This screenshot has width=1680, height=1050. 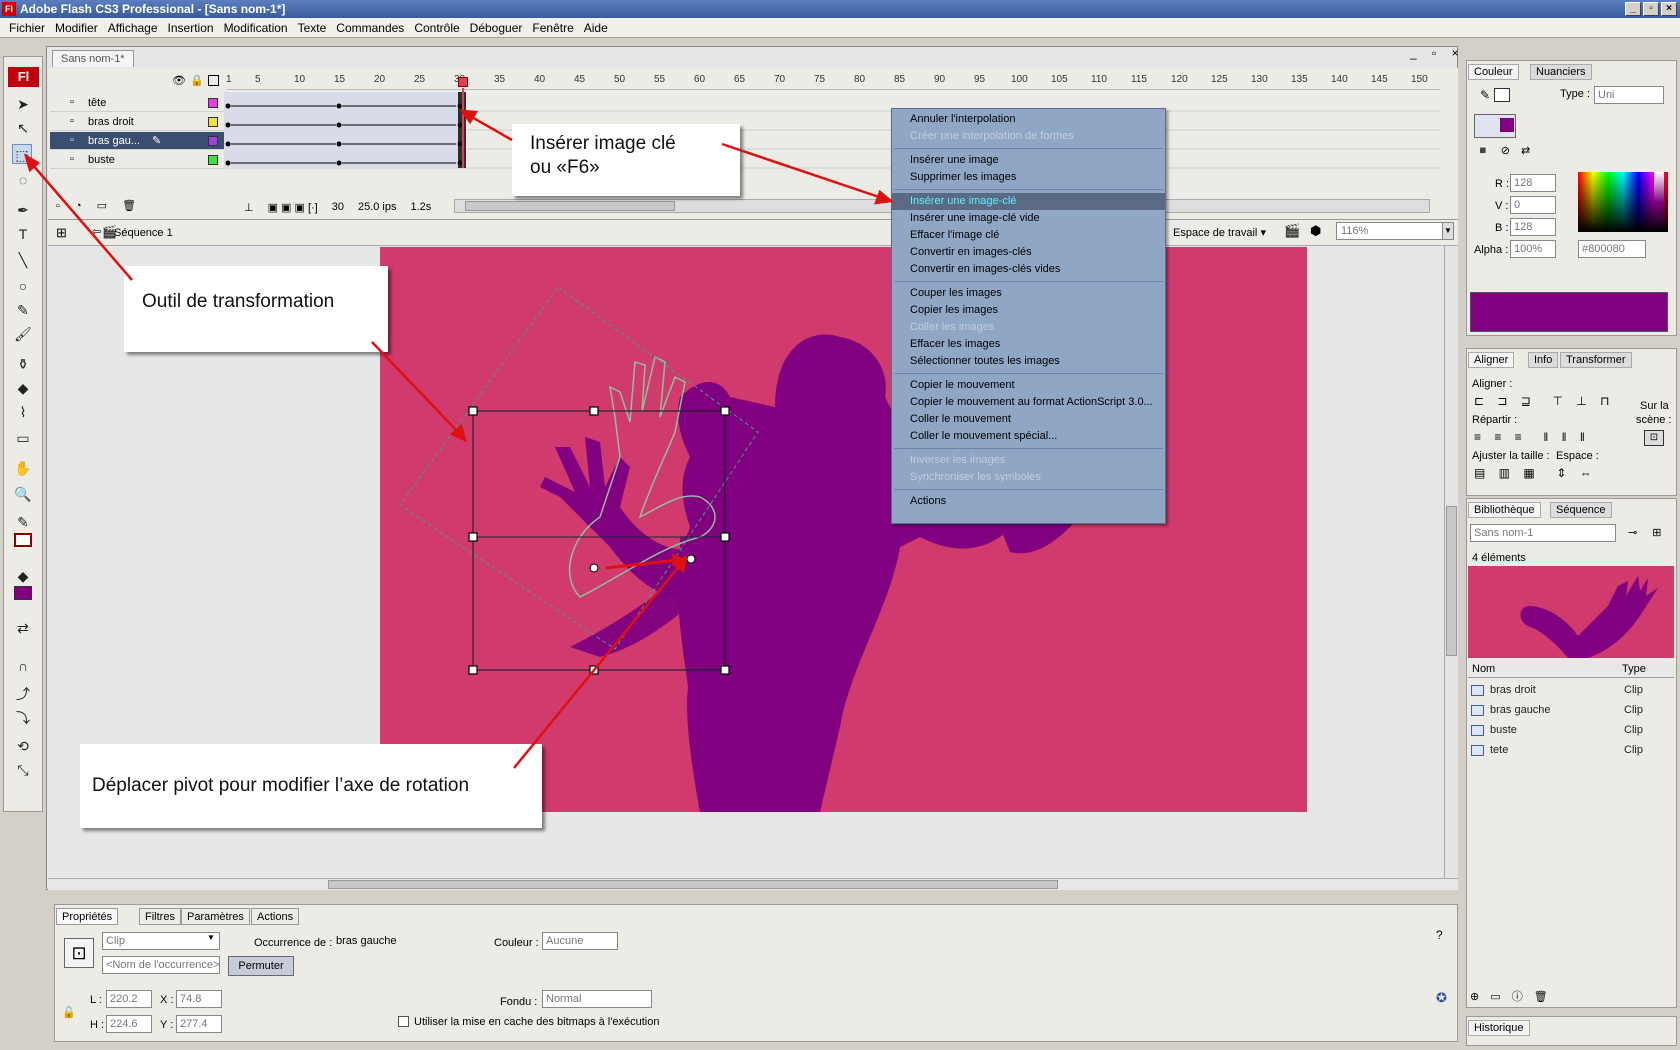 What do you see at coordinates (1533, 227) in the screenshot?
I see `blue-field: 128` at bounding box center [1533, 227].